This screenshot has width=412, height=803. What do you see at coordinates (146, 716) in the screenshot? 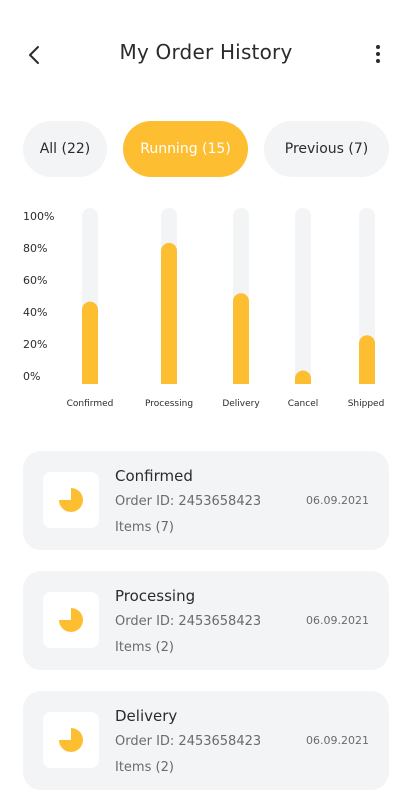
I see `order-status: Delivery` at bounding box center [146, 716].